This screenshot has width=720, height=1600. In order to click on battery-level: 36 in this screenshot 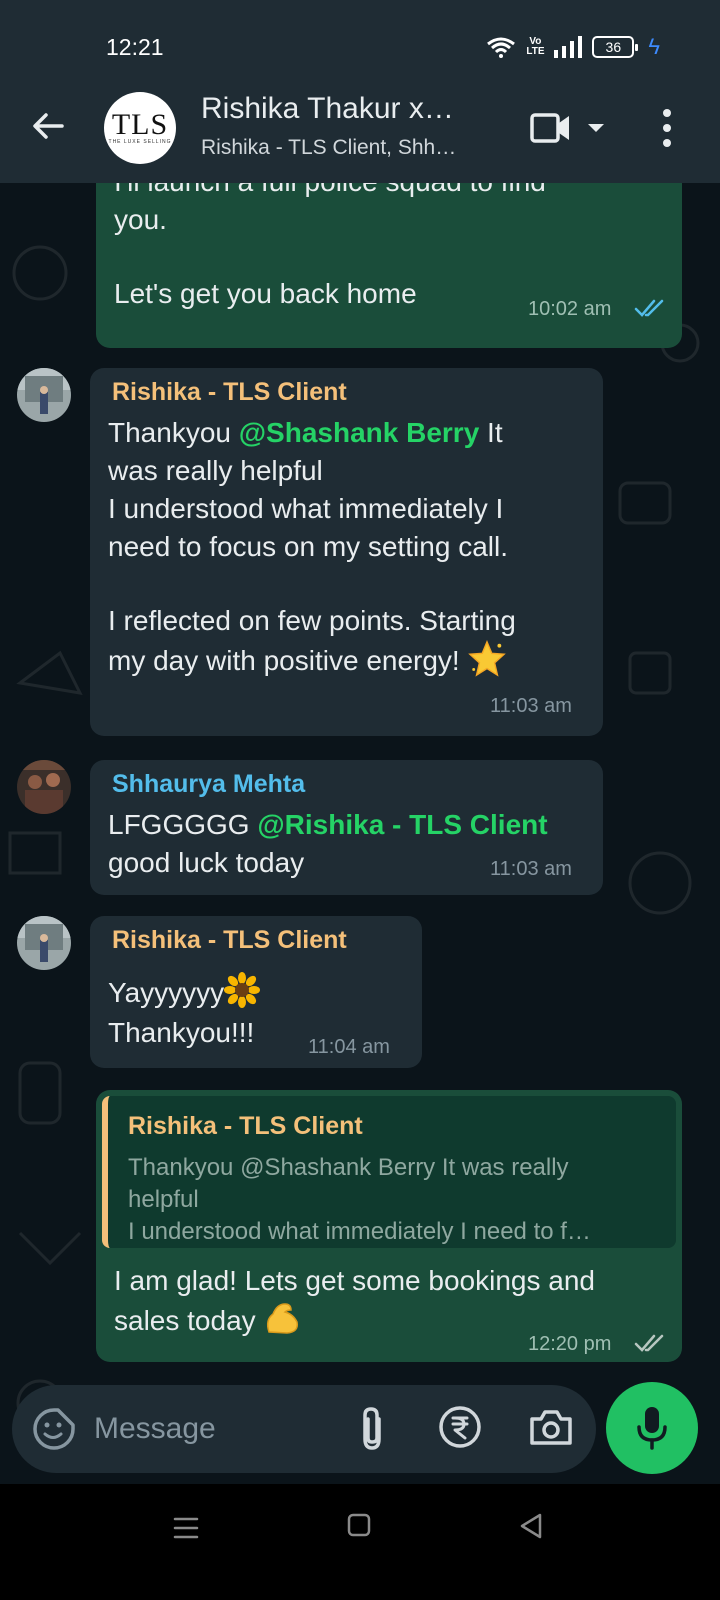, I will do `click(613, 47)`.